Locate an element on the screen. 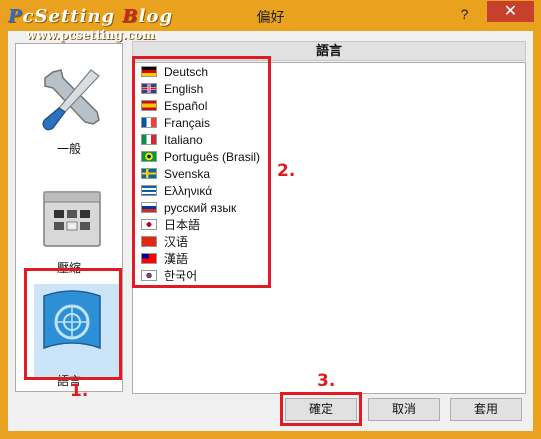  nav-item-compression: 壓縮 is located at coordinates (69, 222).